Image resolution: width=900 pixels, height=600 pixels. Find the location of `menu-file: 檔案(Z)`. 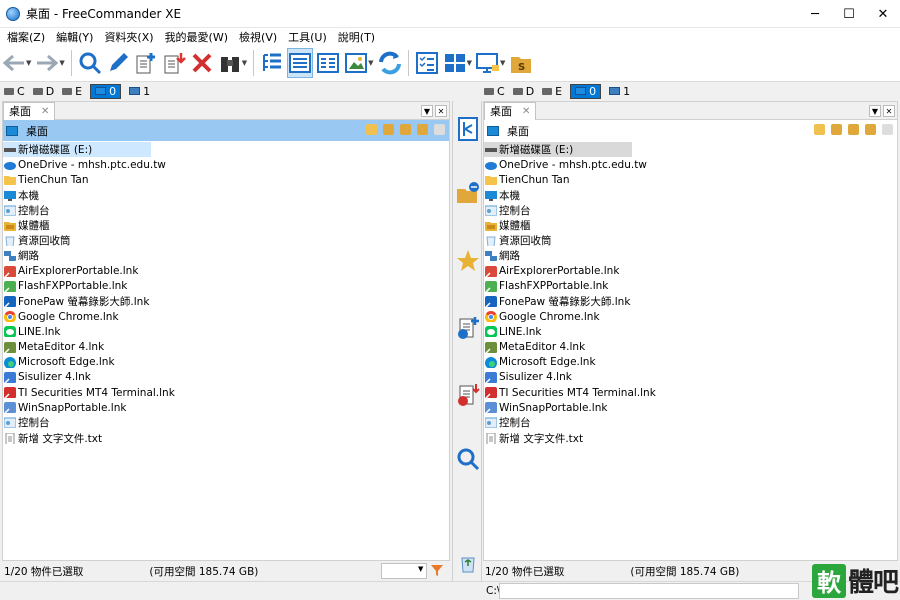

menu-file: 檔案(Z) is located at coordinates (26, 37).